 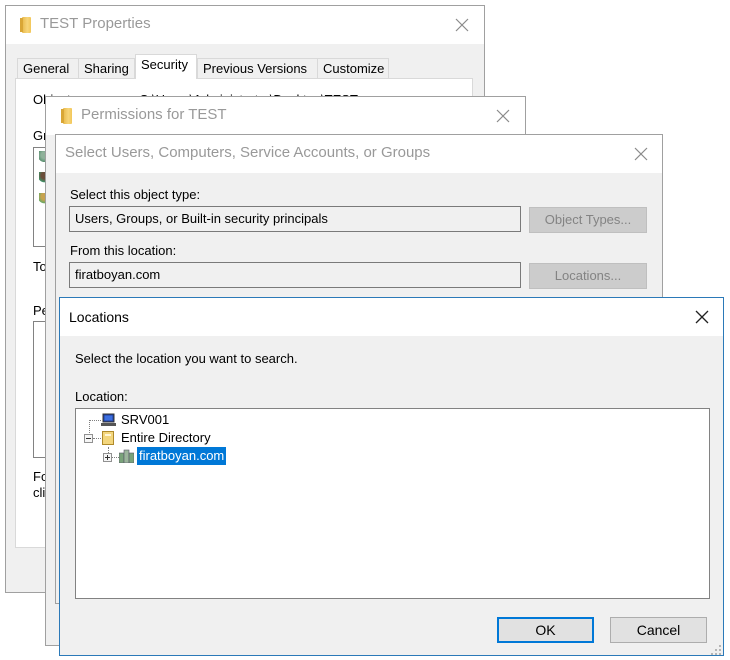 I want to click on tree-node-label: Entire Directory, so click(x=166, y=438).